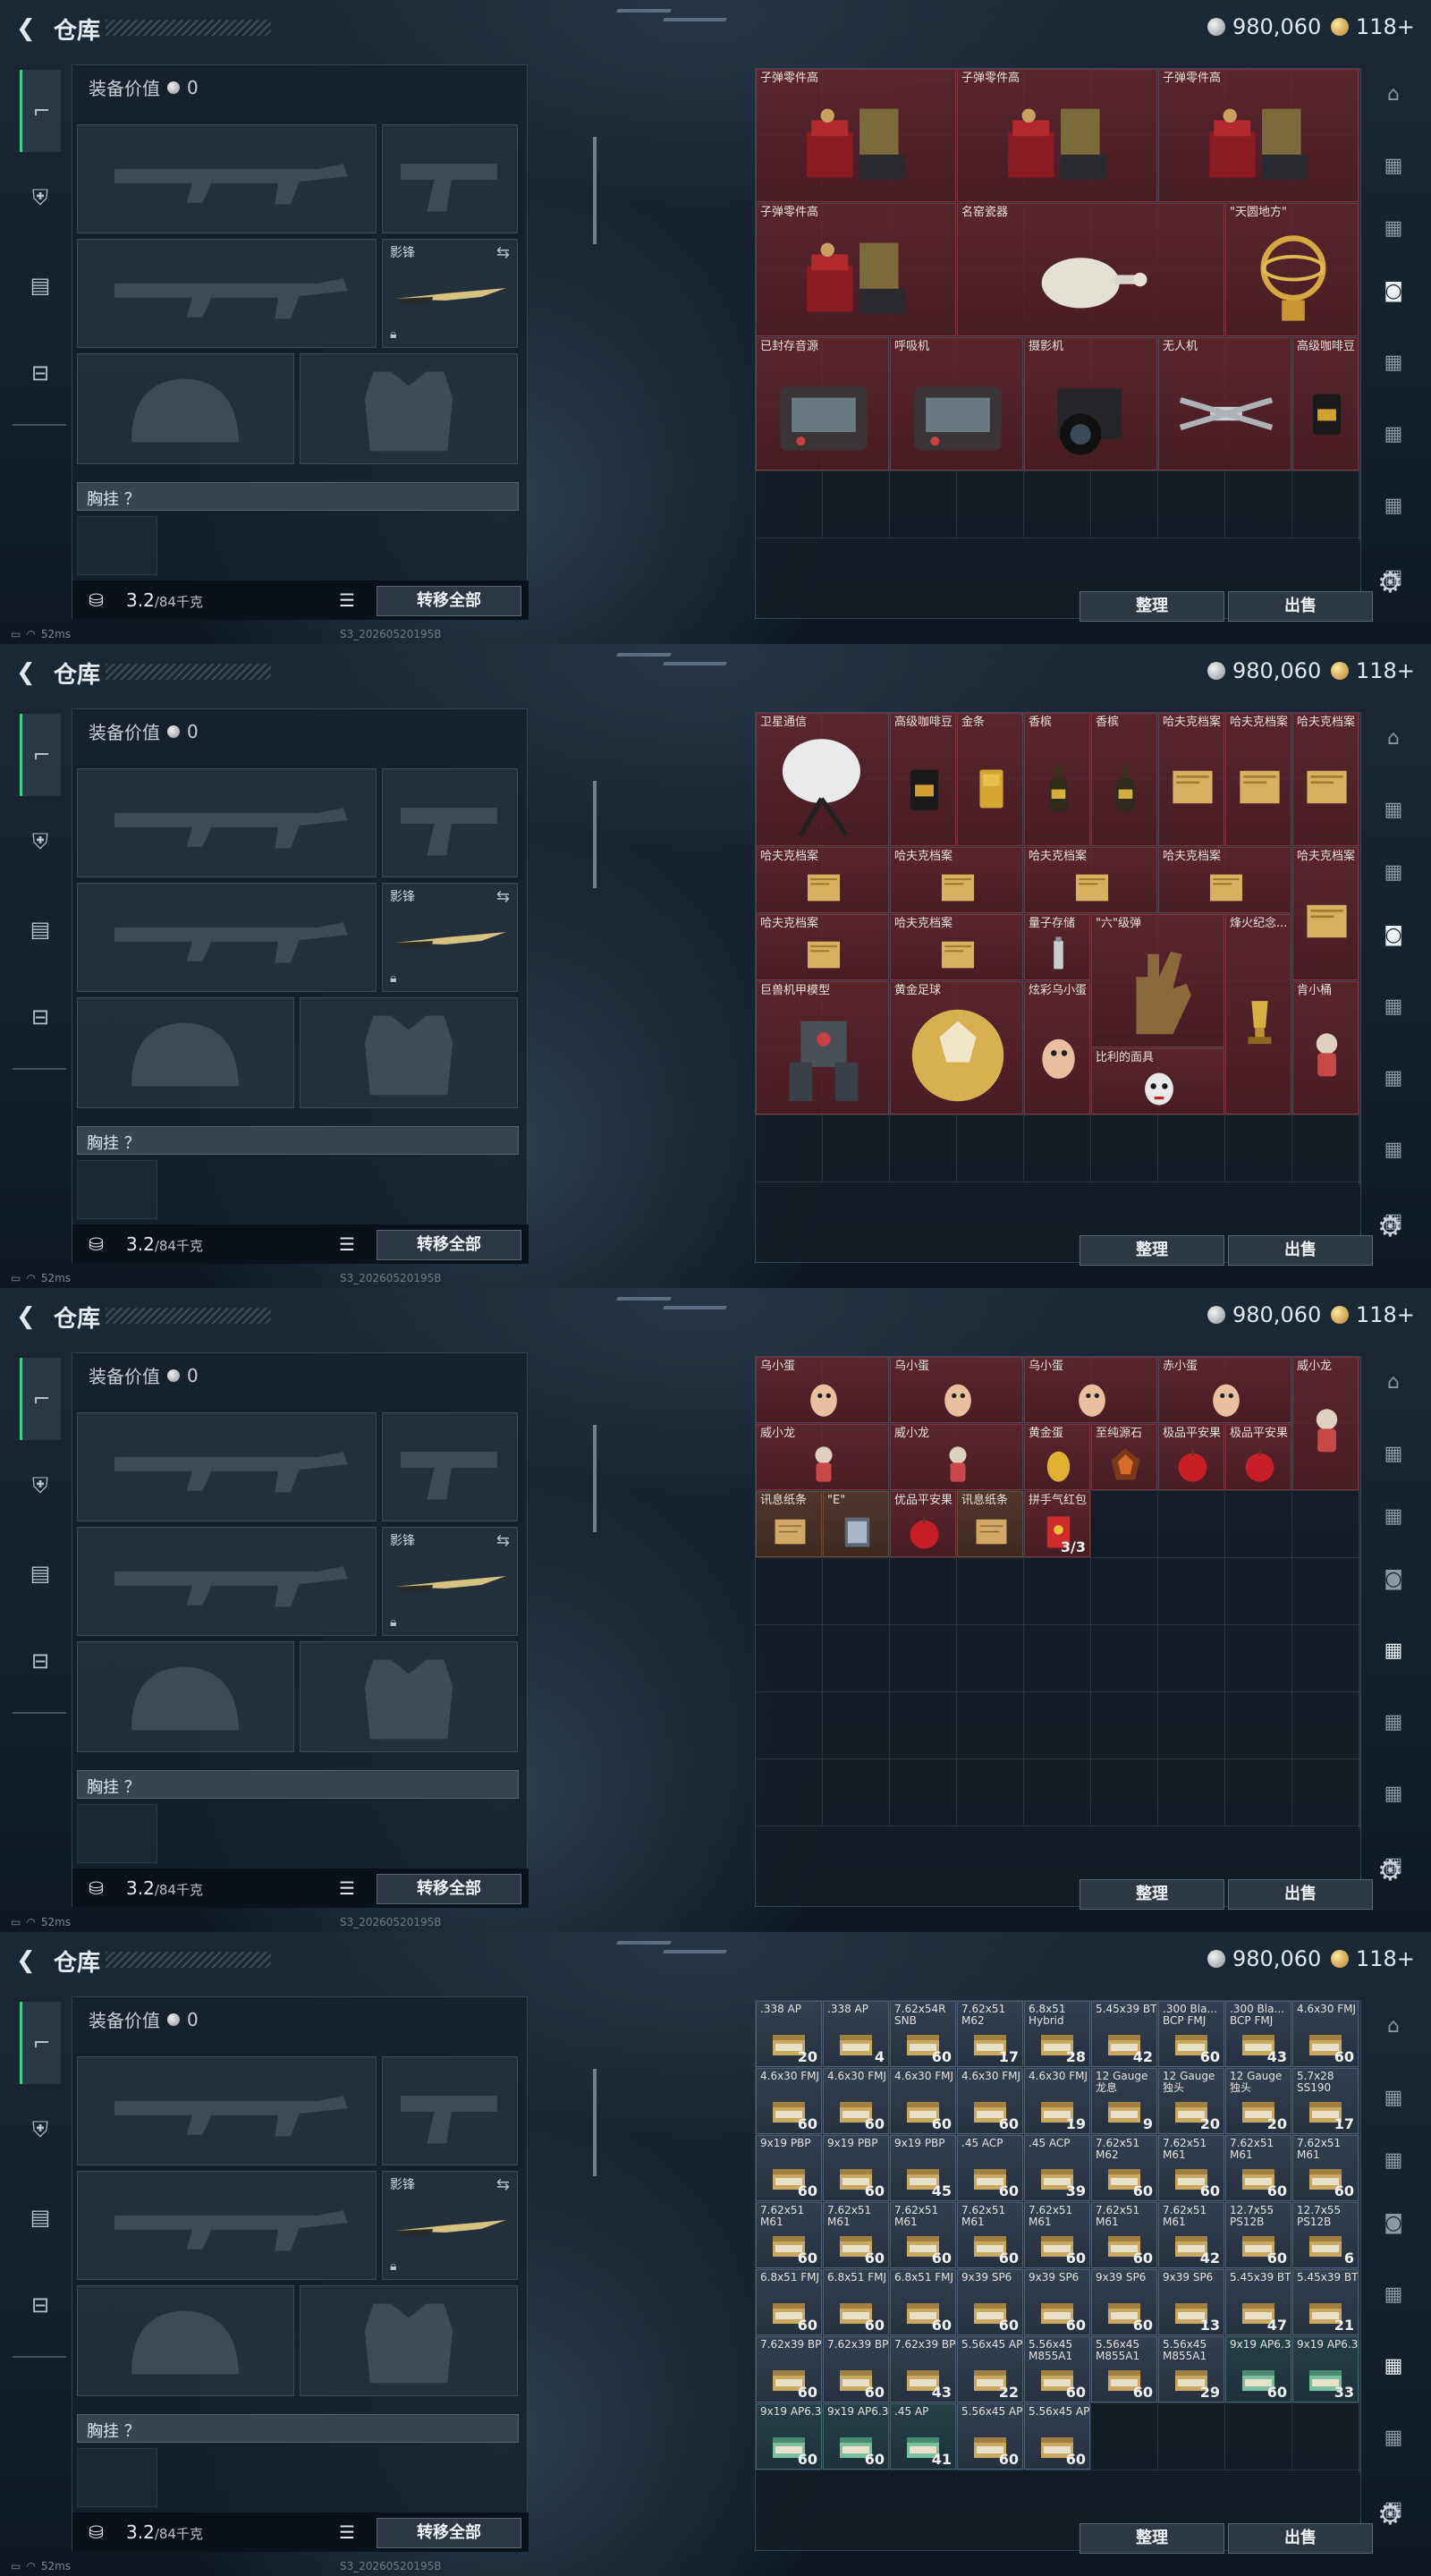 The image size is (1431, 2576). I want to click on stash-item: 极品平安果, so click(1191, 1457).